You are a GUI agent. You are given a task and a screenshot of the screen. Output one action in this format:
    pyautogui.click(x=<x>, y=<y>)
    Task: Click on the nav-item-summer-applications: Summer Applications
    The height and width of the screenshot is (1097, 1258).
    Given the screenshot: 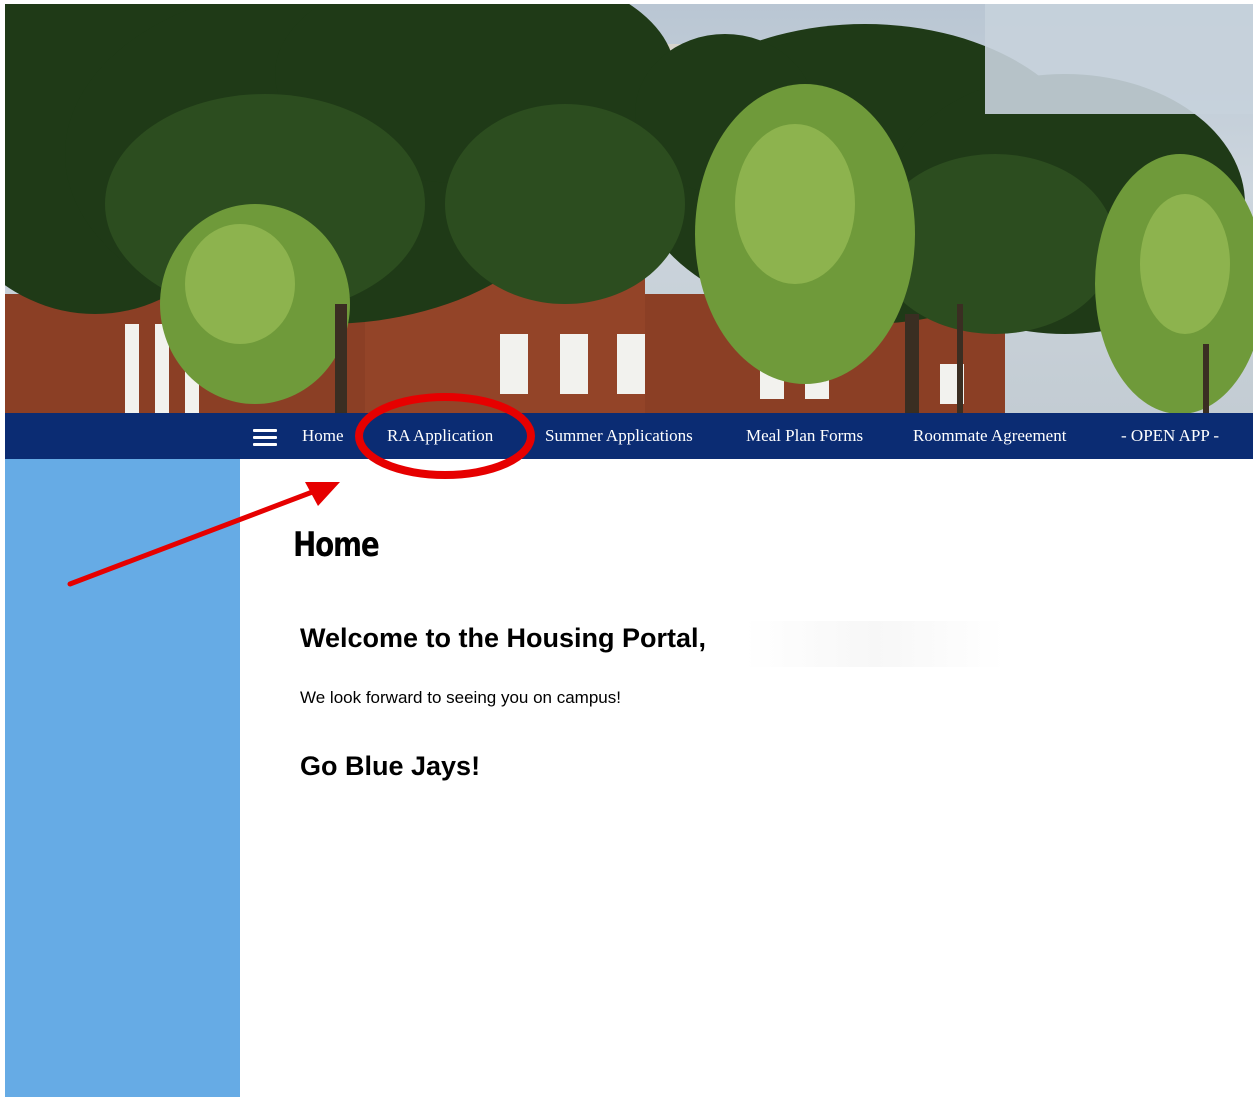 What is the action you would take?
    pyautogui.click(x=619, y=436)
    